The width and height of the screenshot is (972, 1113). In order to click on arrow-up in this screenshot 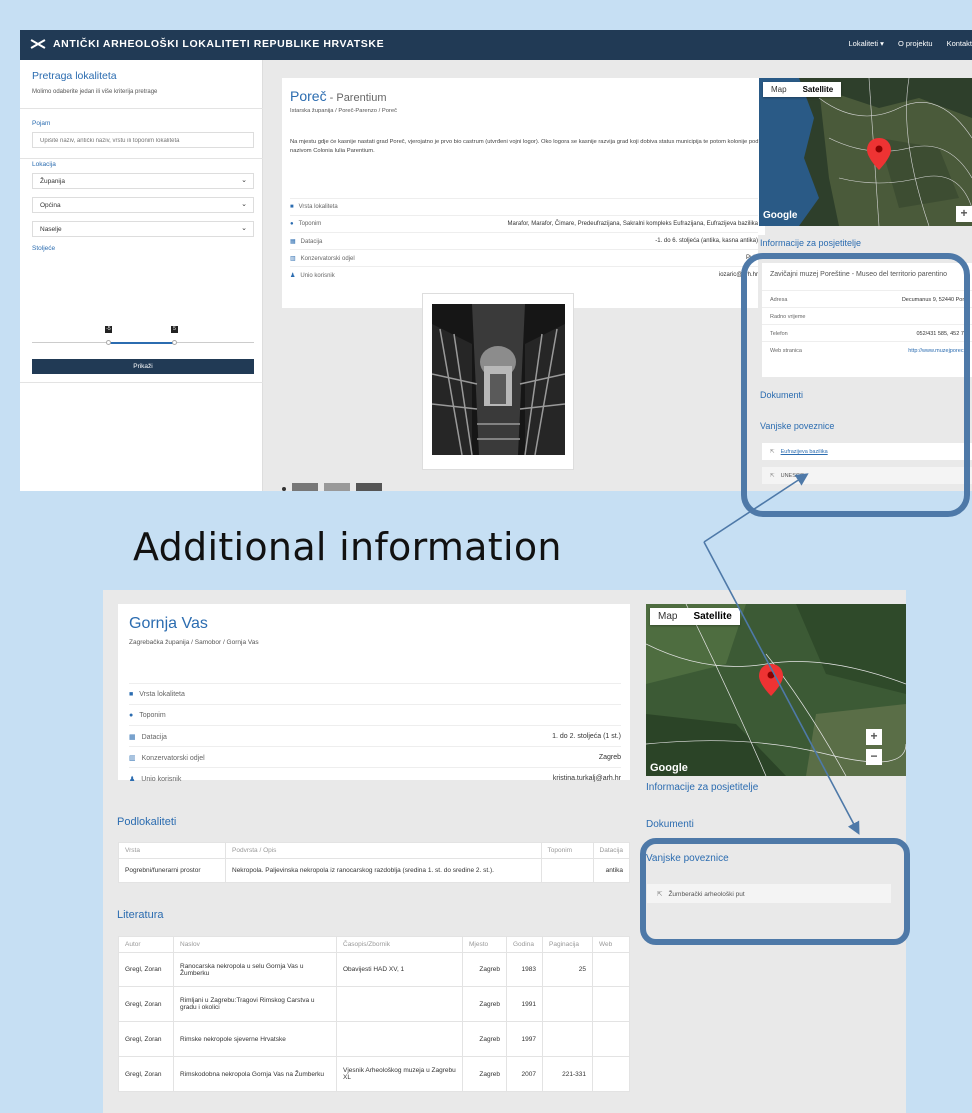, I will do `click(756, 508)`.